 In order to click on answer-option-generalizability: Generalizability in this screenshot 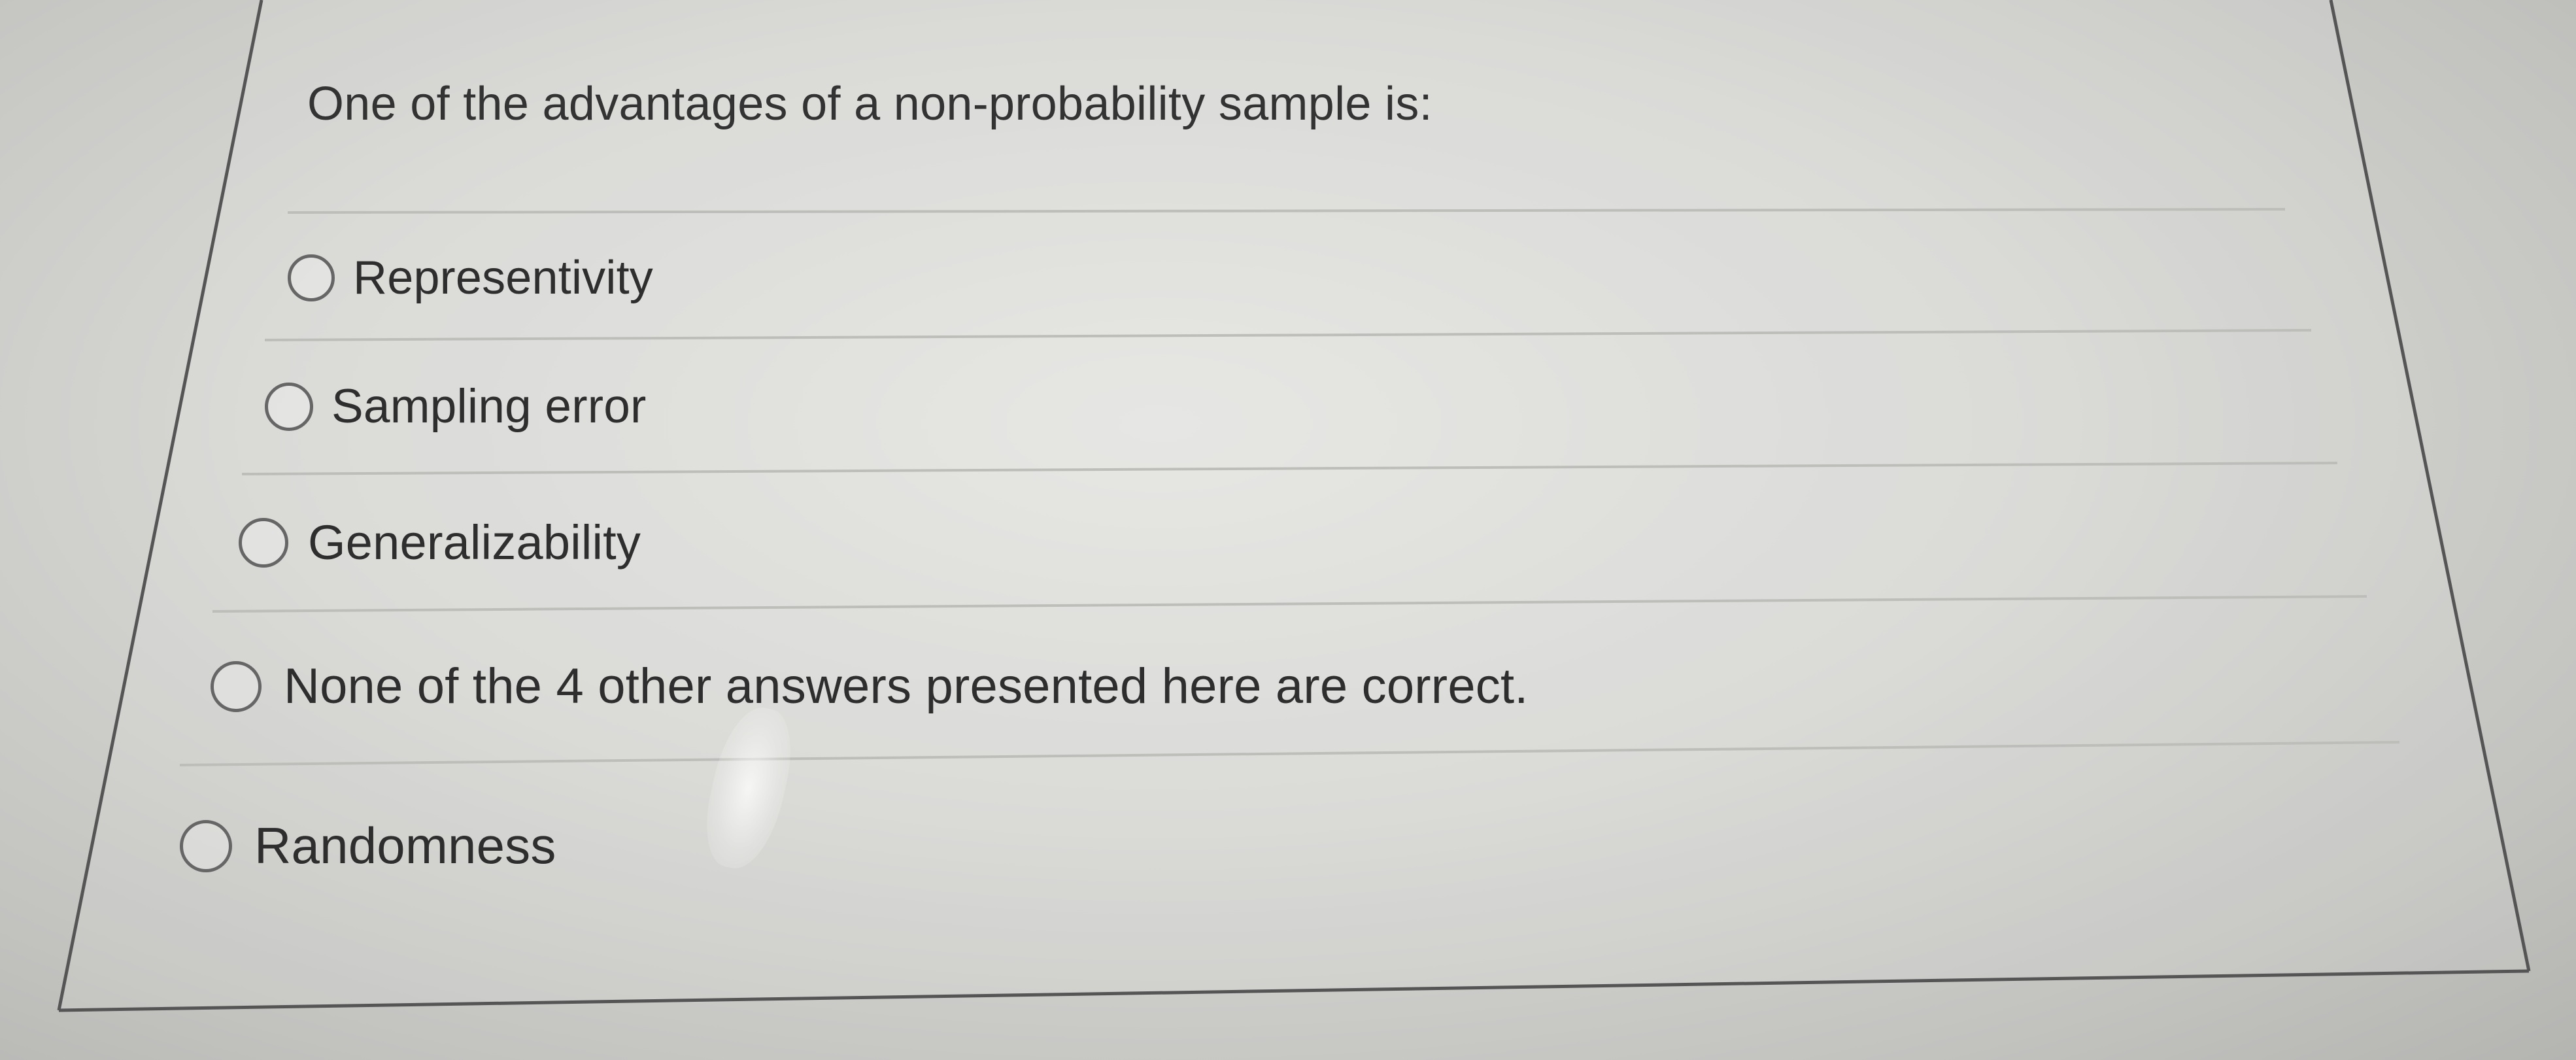, I will do `click(440, 542)`.